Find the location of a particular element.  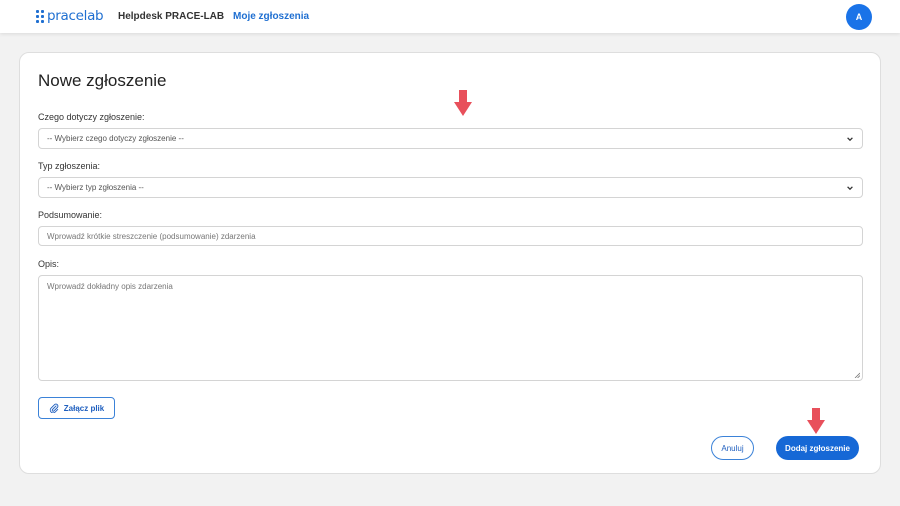

page-title: Nowe zgłoszenie is located at coordinates (102, 80).